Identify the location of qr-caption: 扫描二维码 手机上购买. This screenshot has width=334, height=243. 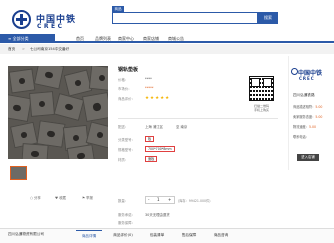
(261, 108).